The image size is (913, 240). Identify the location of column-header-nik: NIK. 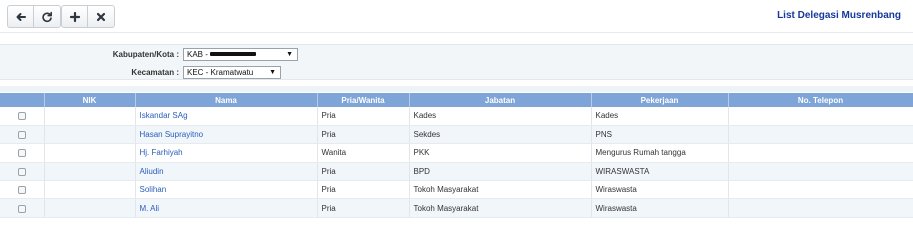
(90, 100).